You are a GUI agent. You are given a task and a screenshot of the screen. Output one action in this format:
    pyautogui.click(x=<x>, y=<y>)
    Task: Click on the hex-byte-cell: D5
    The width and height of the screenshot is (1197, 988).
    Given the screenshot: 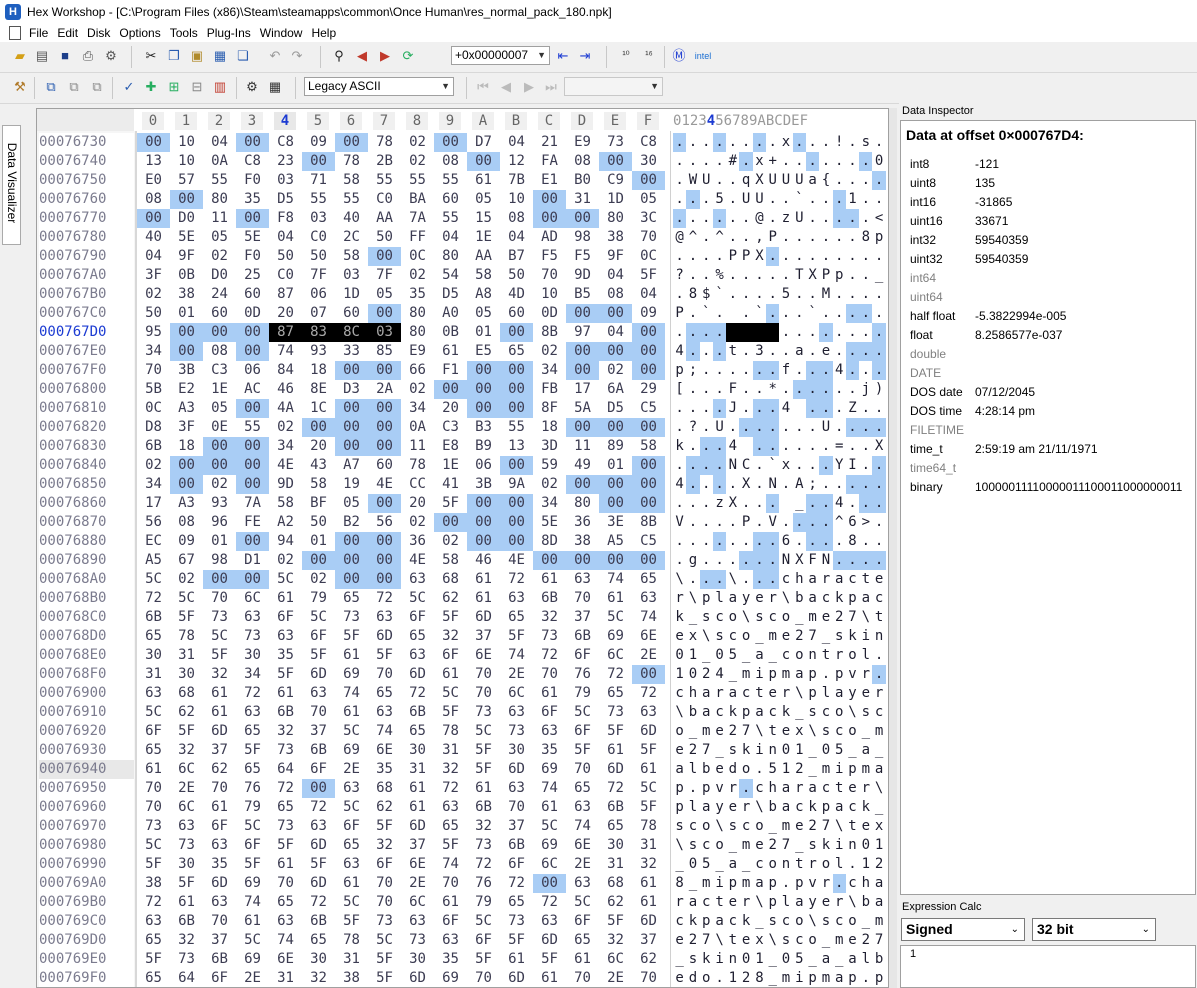 What is the action you would take?
    pyautogui.click(x=615, y=408)
    